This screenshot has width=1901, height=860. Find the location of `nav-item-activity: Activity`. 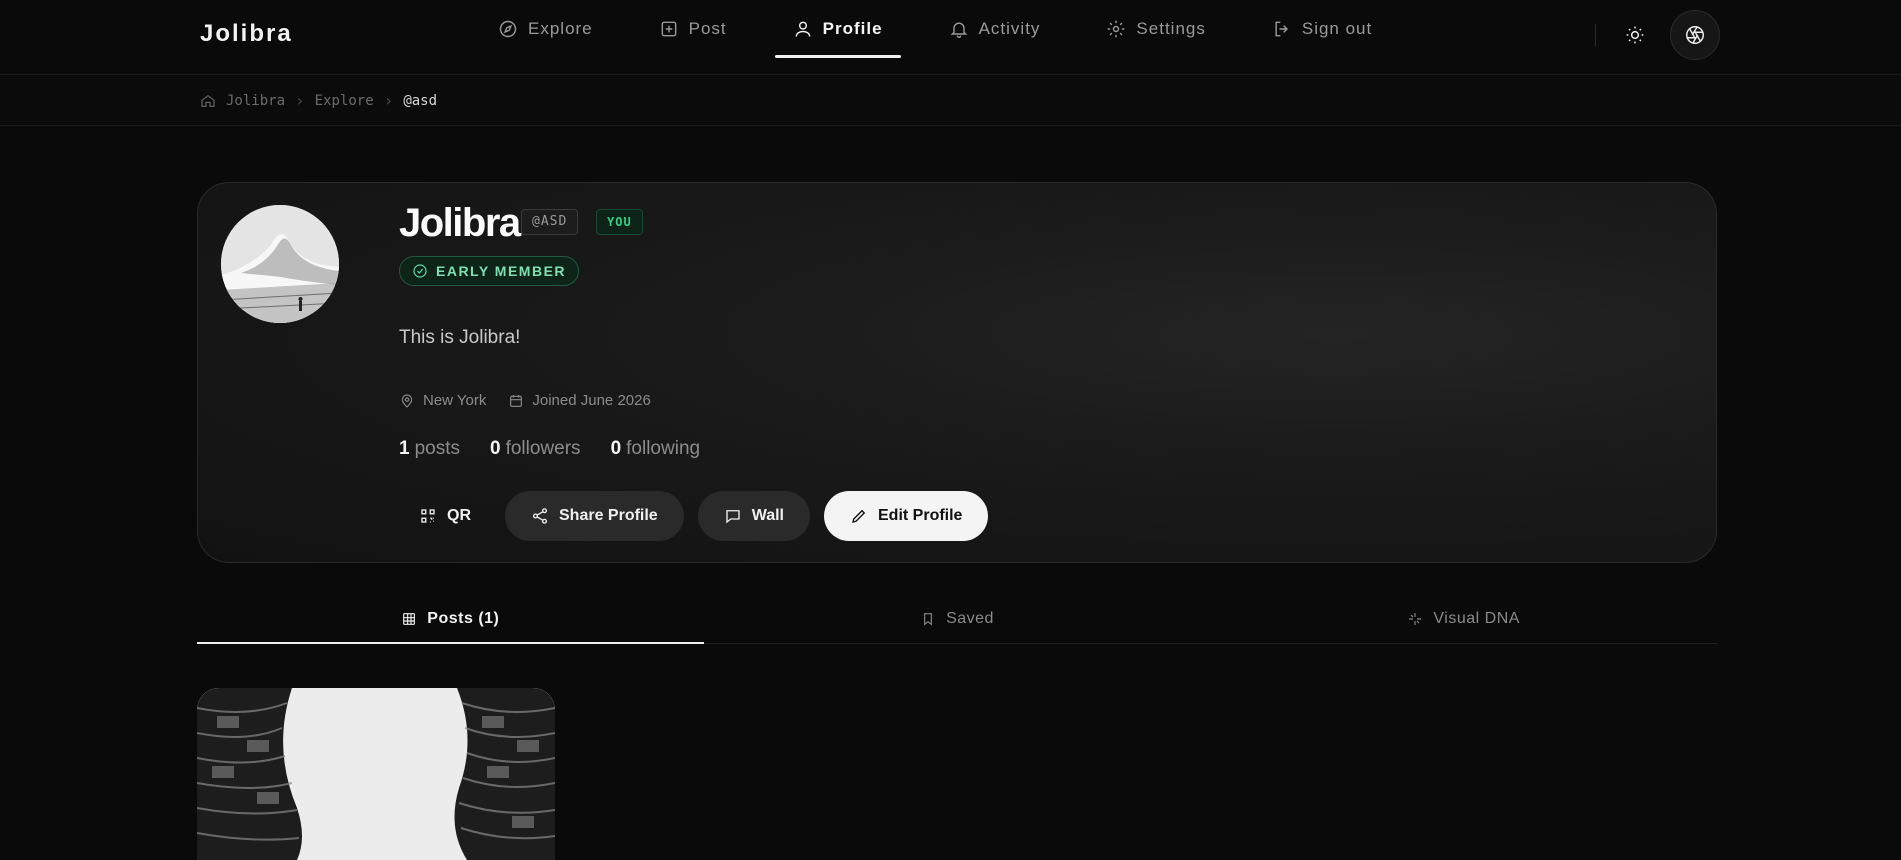

nav-item-activity: Activity is located at coordinates (995, 29).